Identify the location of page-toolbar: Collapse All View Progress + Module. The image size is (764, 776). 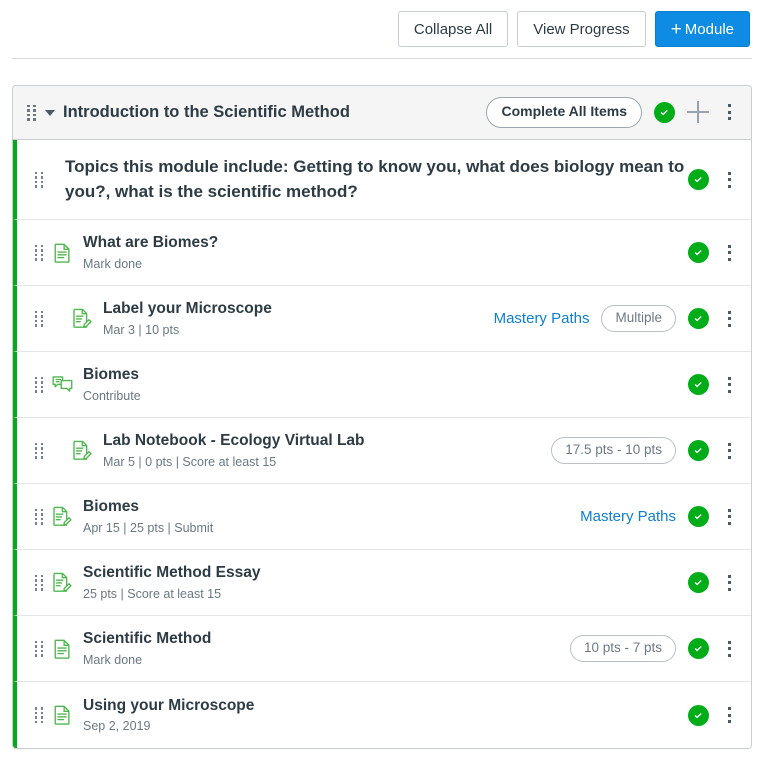
(382, 29).